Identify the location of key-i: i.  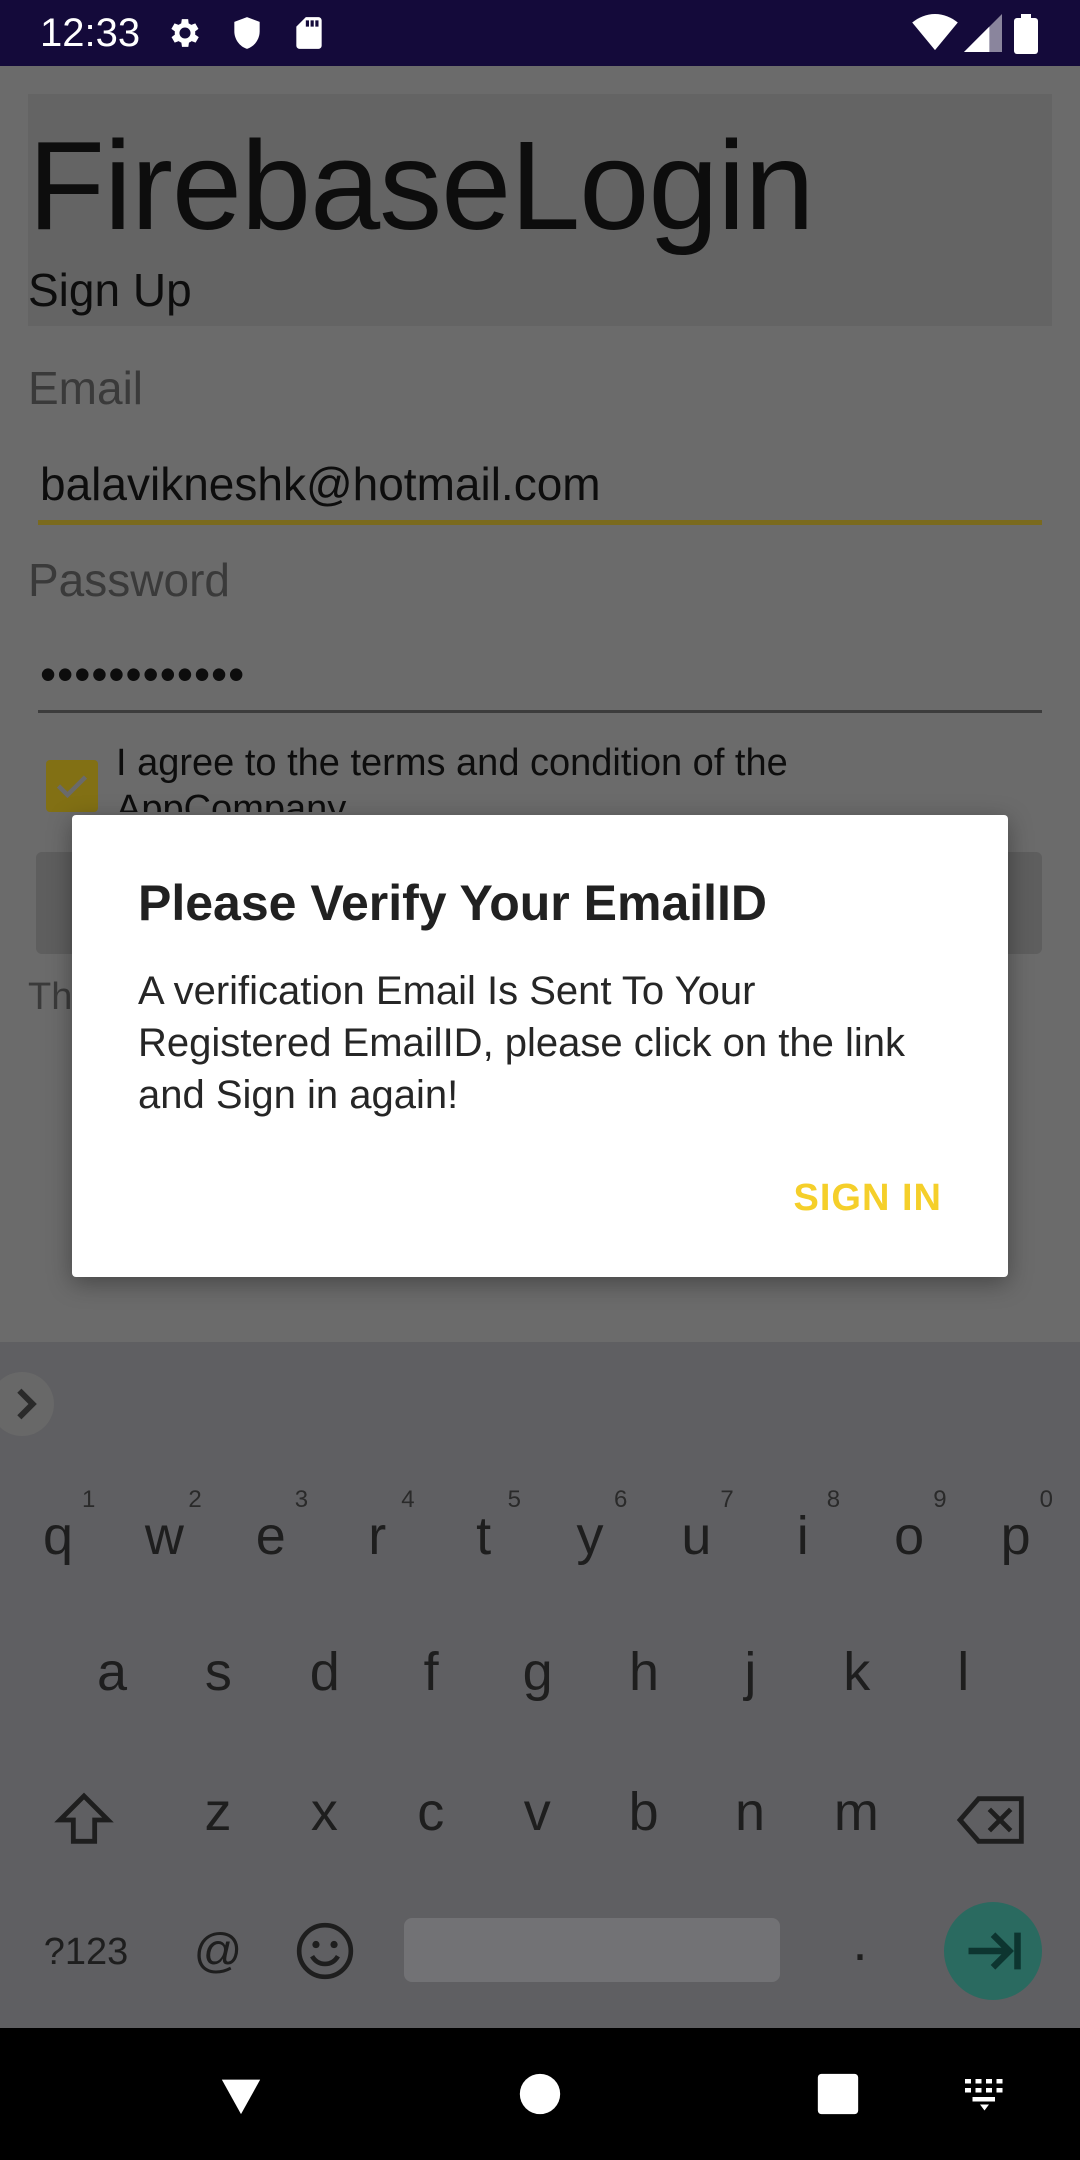
(803, 1536).